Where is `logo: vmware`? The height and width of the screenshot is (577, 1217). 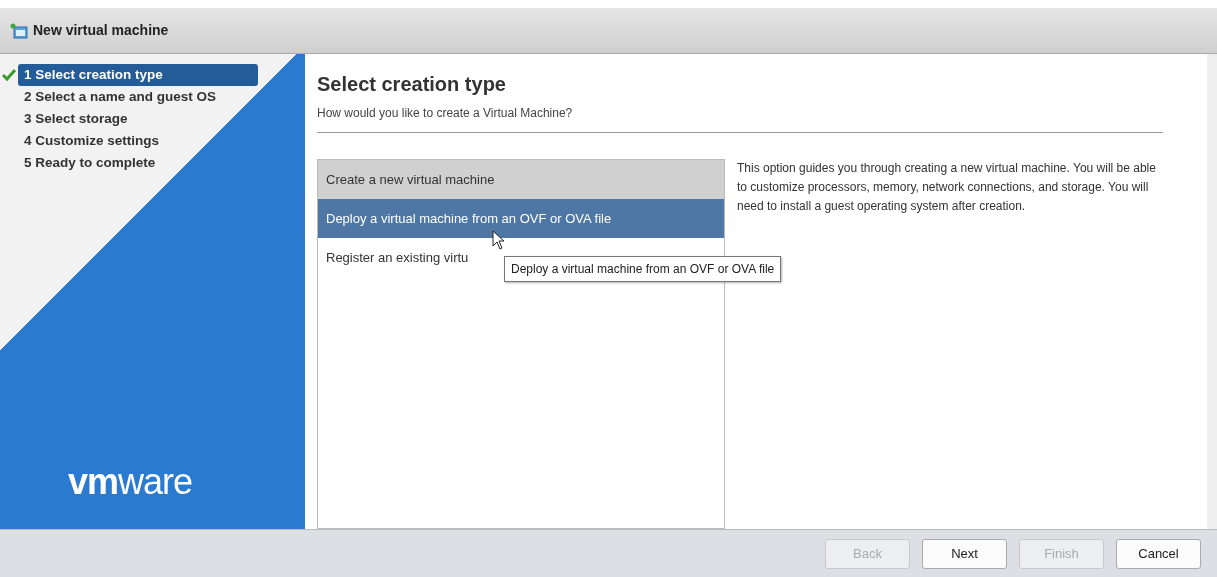
logo: vmware is located at coordinates (130, 482).